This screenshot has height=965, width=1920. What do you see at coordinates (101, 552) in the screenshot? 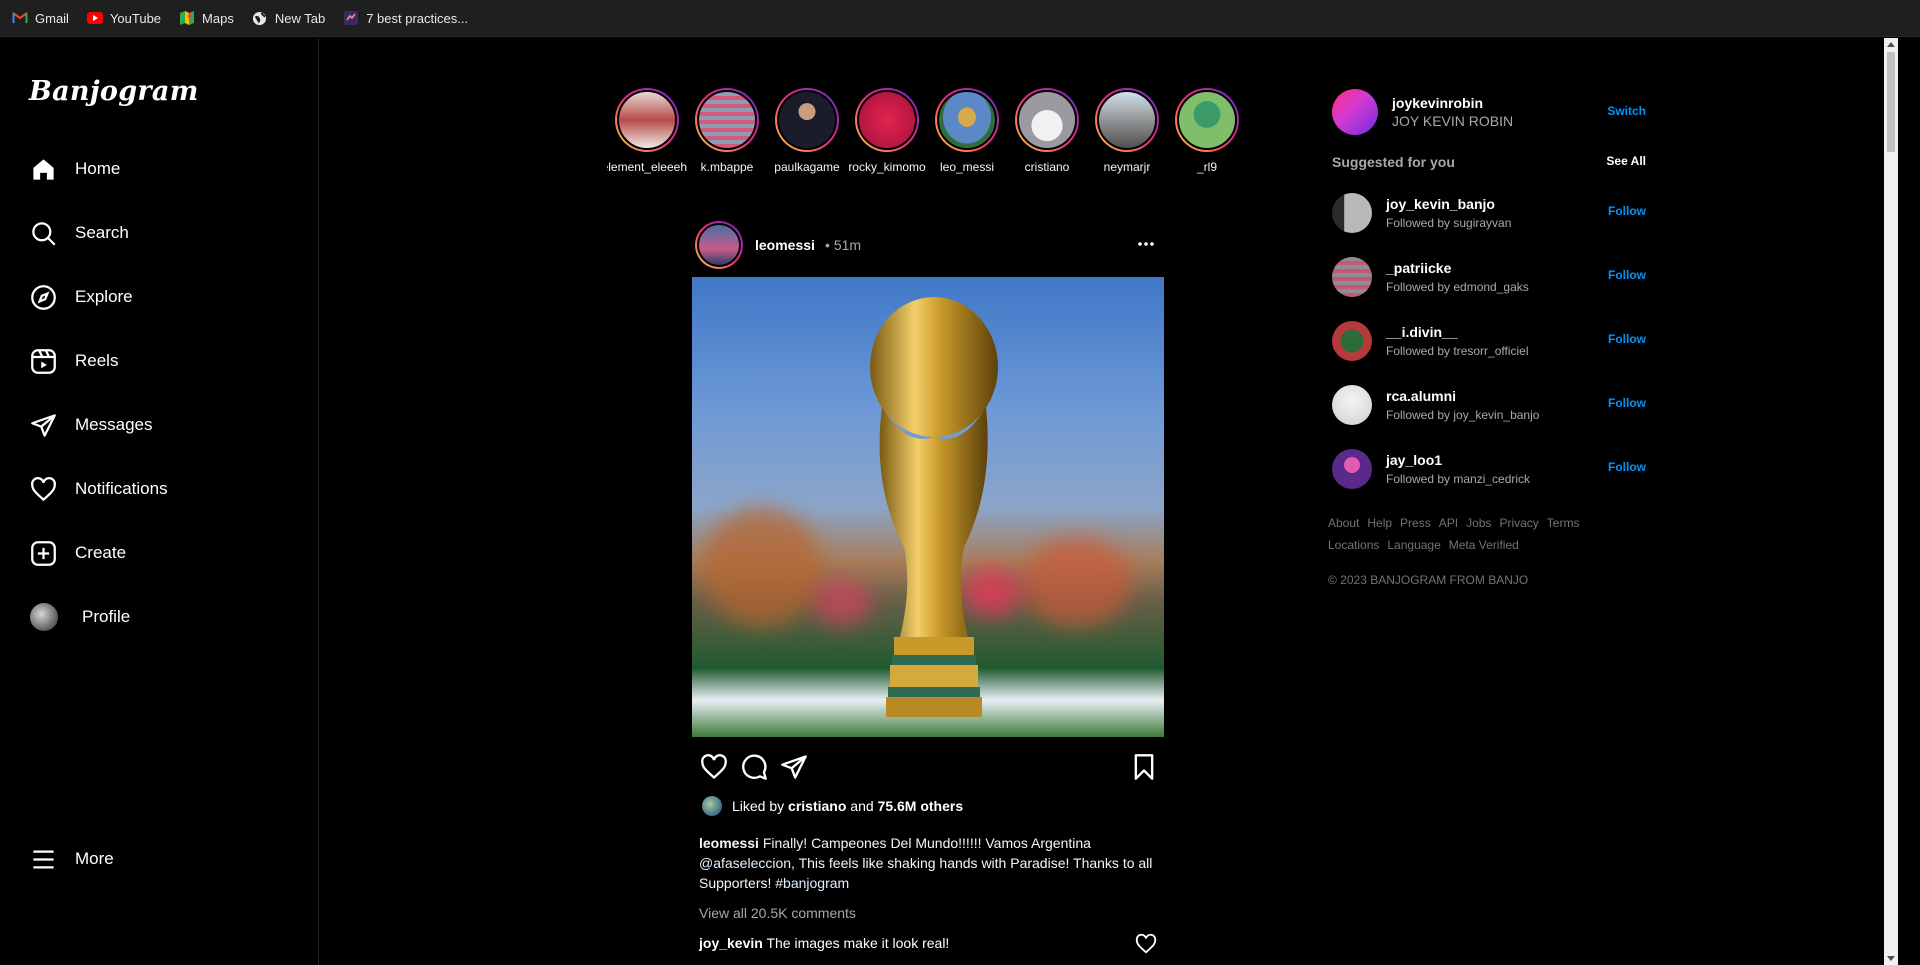
I see `nav-label: Create` at bounding box center [101, 552].